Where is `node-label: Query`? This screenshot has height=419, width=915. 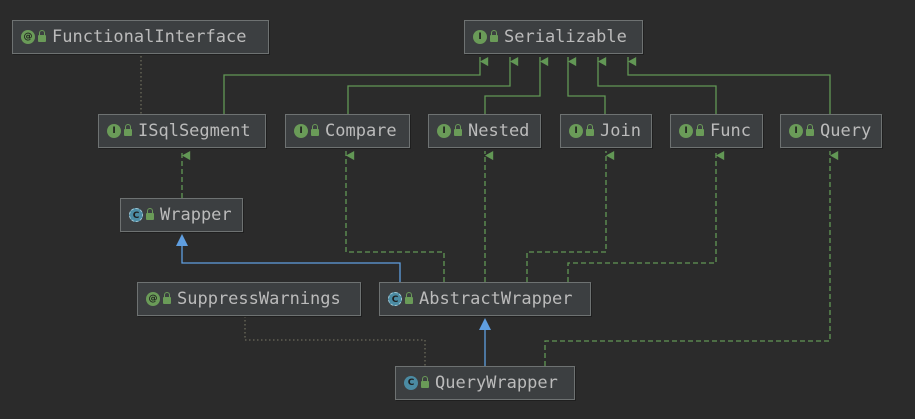 node-label: Query is located at coordinates (846, 131).